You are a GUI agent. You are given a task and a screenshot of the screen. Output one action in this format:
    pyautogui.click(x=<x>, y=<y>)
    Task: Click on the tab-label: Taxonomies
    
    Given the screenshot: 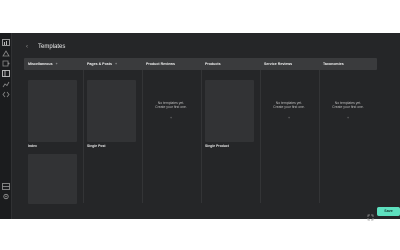 What is the action you would take?
    pyautogui.click(x=333, y=64)
    